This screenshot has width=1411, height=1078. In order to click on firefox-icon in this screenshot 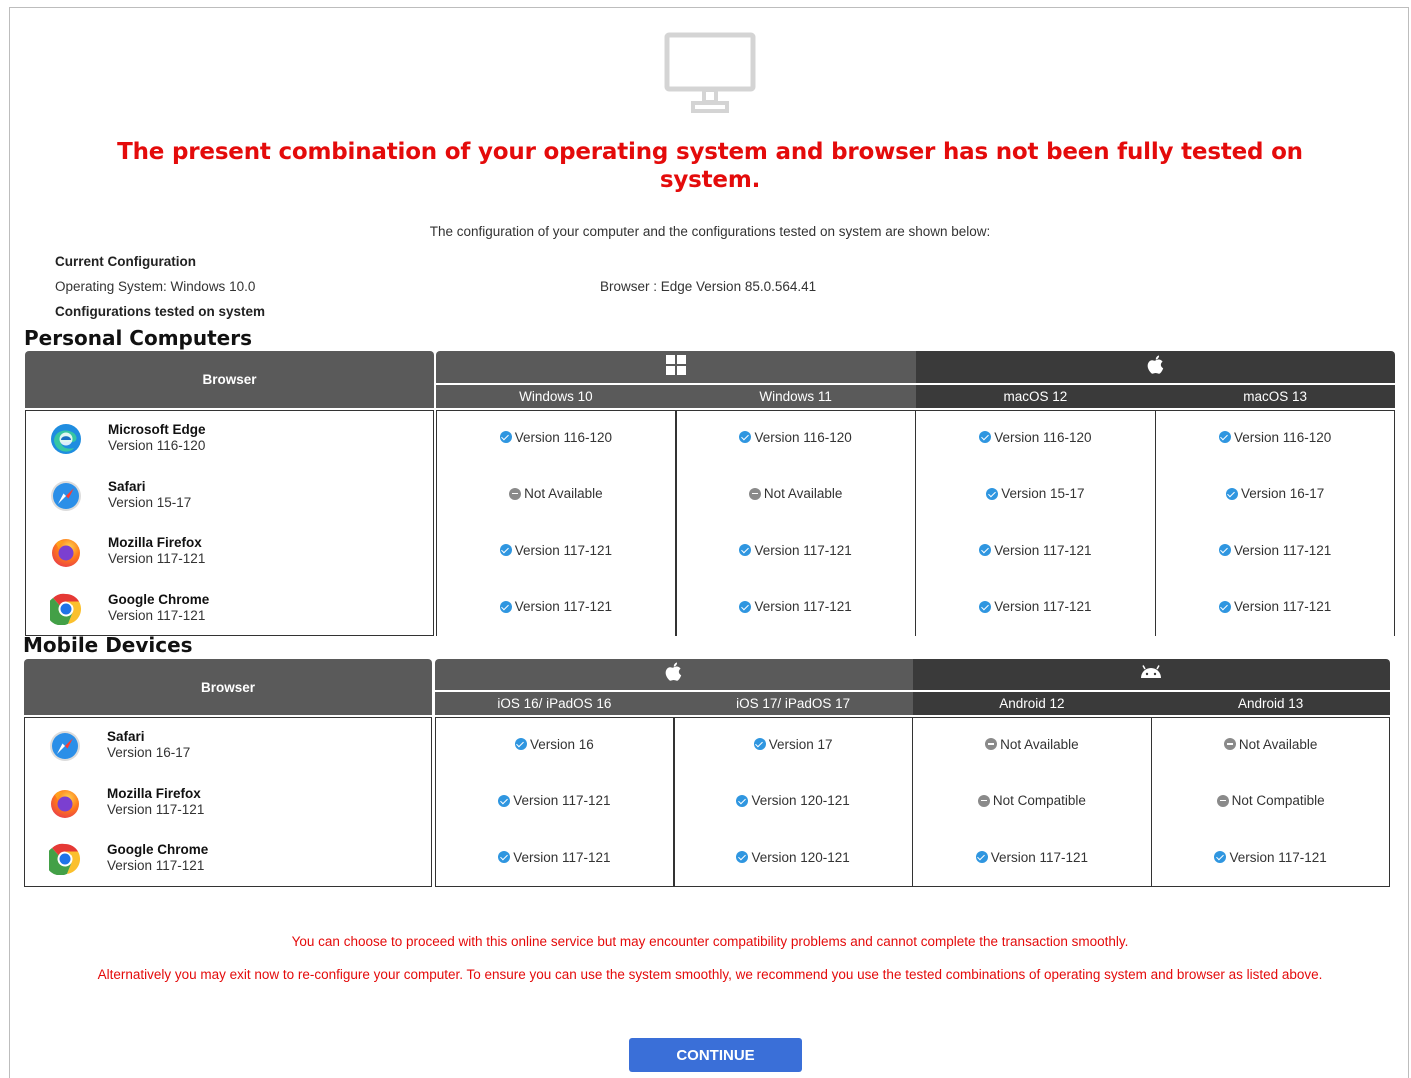, I will do `click(65, 805)`.